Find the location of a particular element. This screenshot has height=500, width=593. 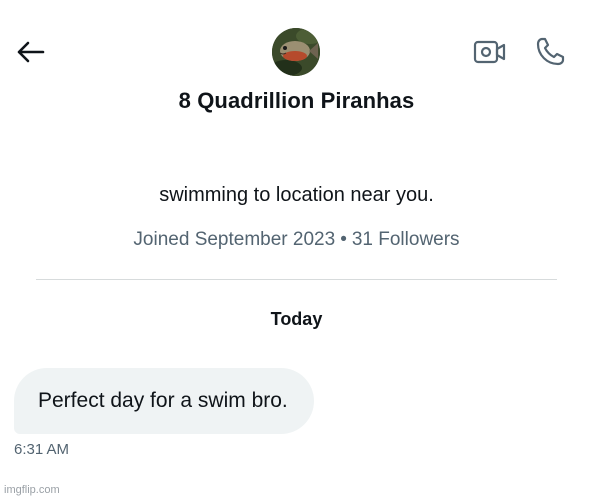

piranha-avatar-image is located at coordinates (296, 52).